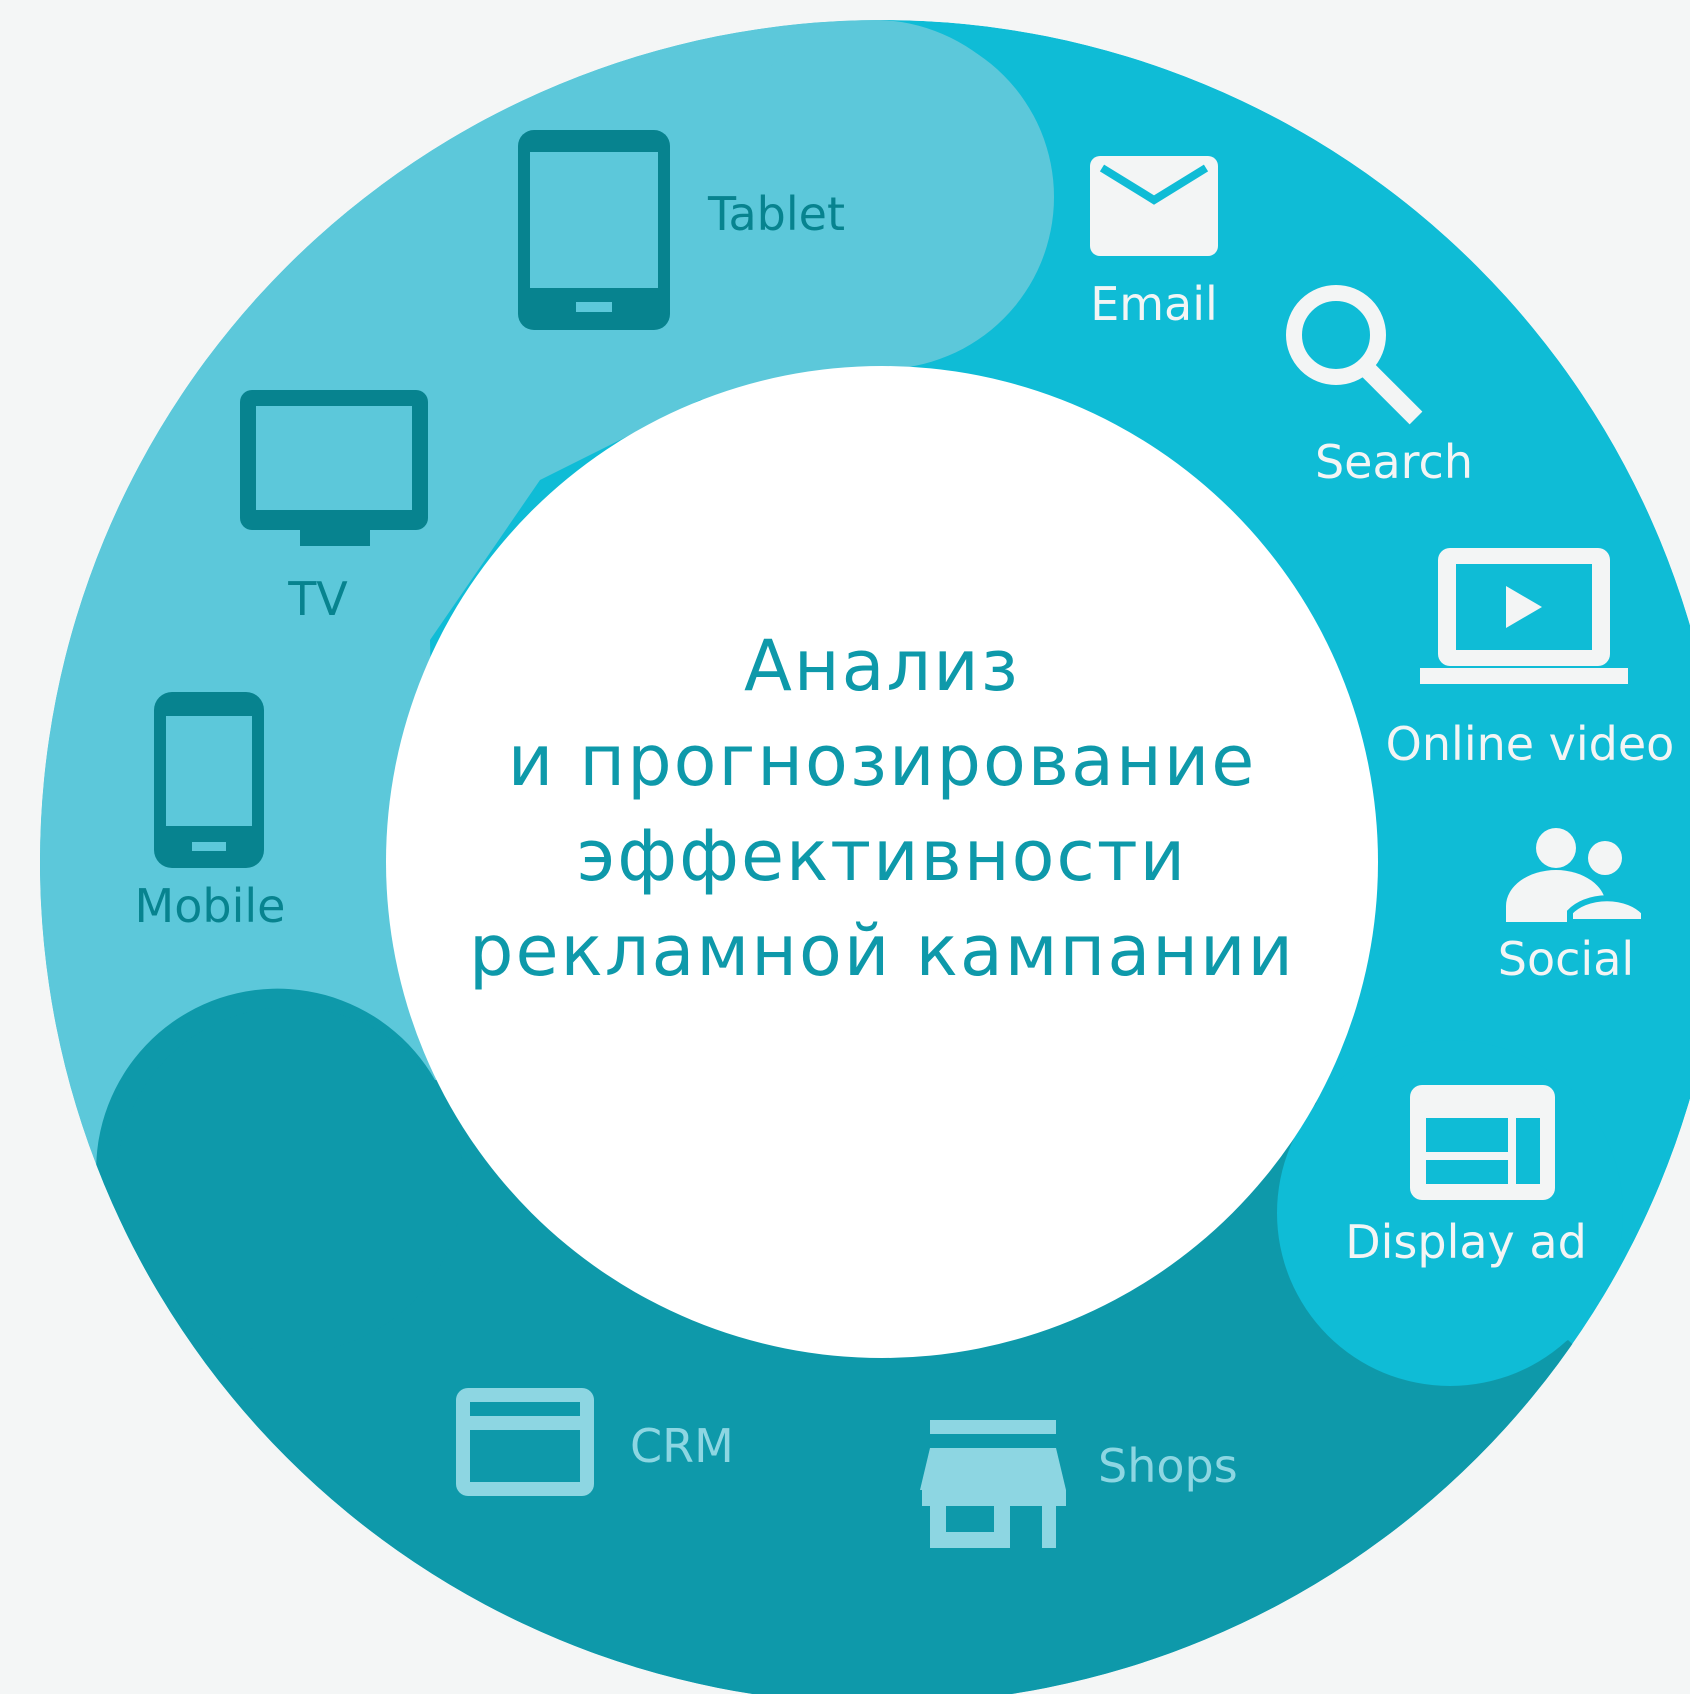  Describe the element at coordinates (1466, 1242) in the screenshot. I see `display-ad-label: Display ad` at that location.